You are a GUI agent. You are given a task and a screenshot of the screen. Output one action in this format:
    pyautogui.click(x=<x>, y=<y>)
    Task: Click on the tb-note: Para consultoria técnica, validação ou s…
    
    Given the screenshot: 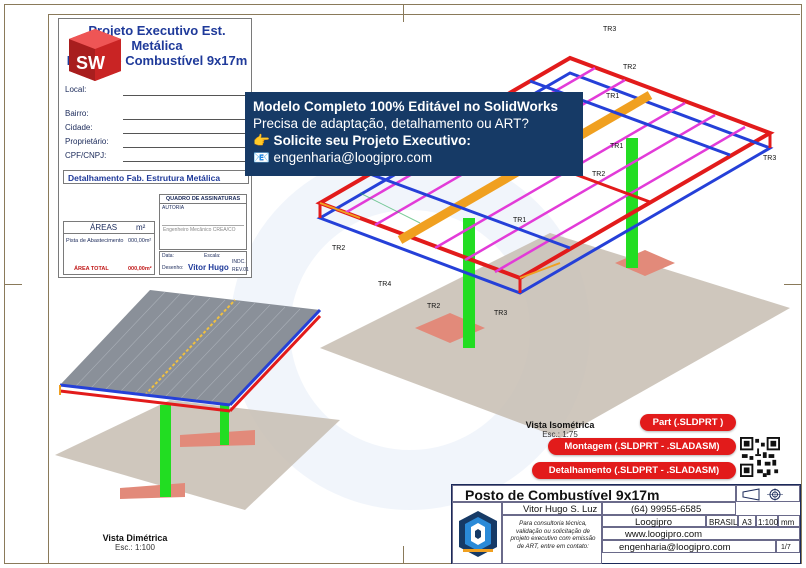 What is the action you would take?
    pyautogui.click(x=553, y=535)
    